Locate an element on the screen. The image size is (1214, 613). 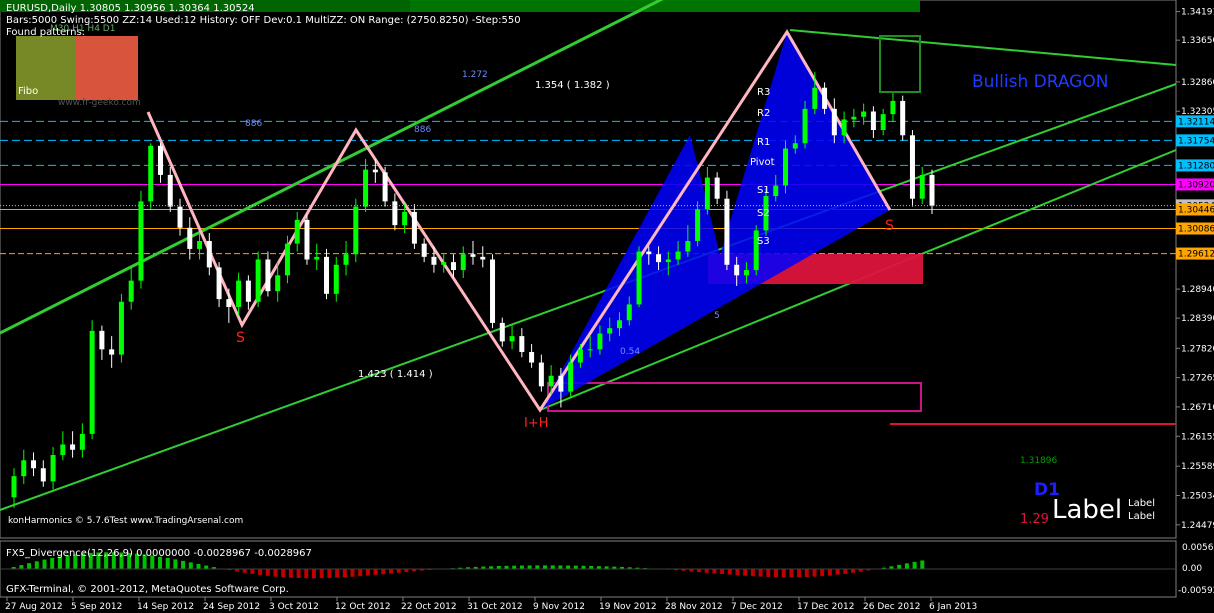
s-marker-2: S is located at coordinates (889, 226).